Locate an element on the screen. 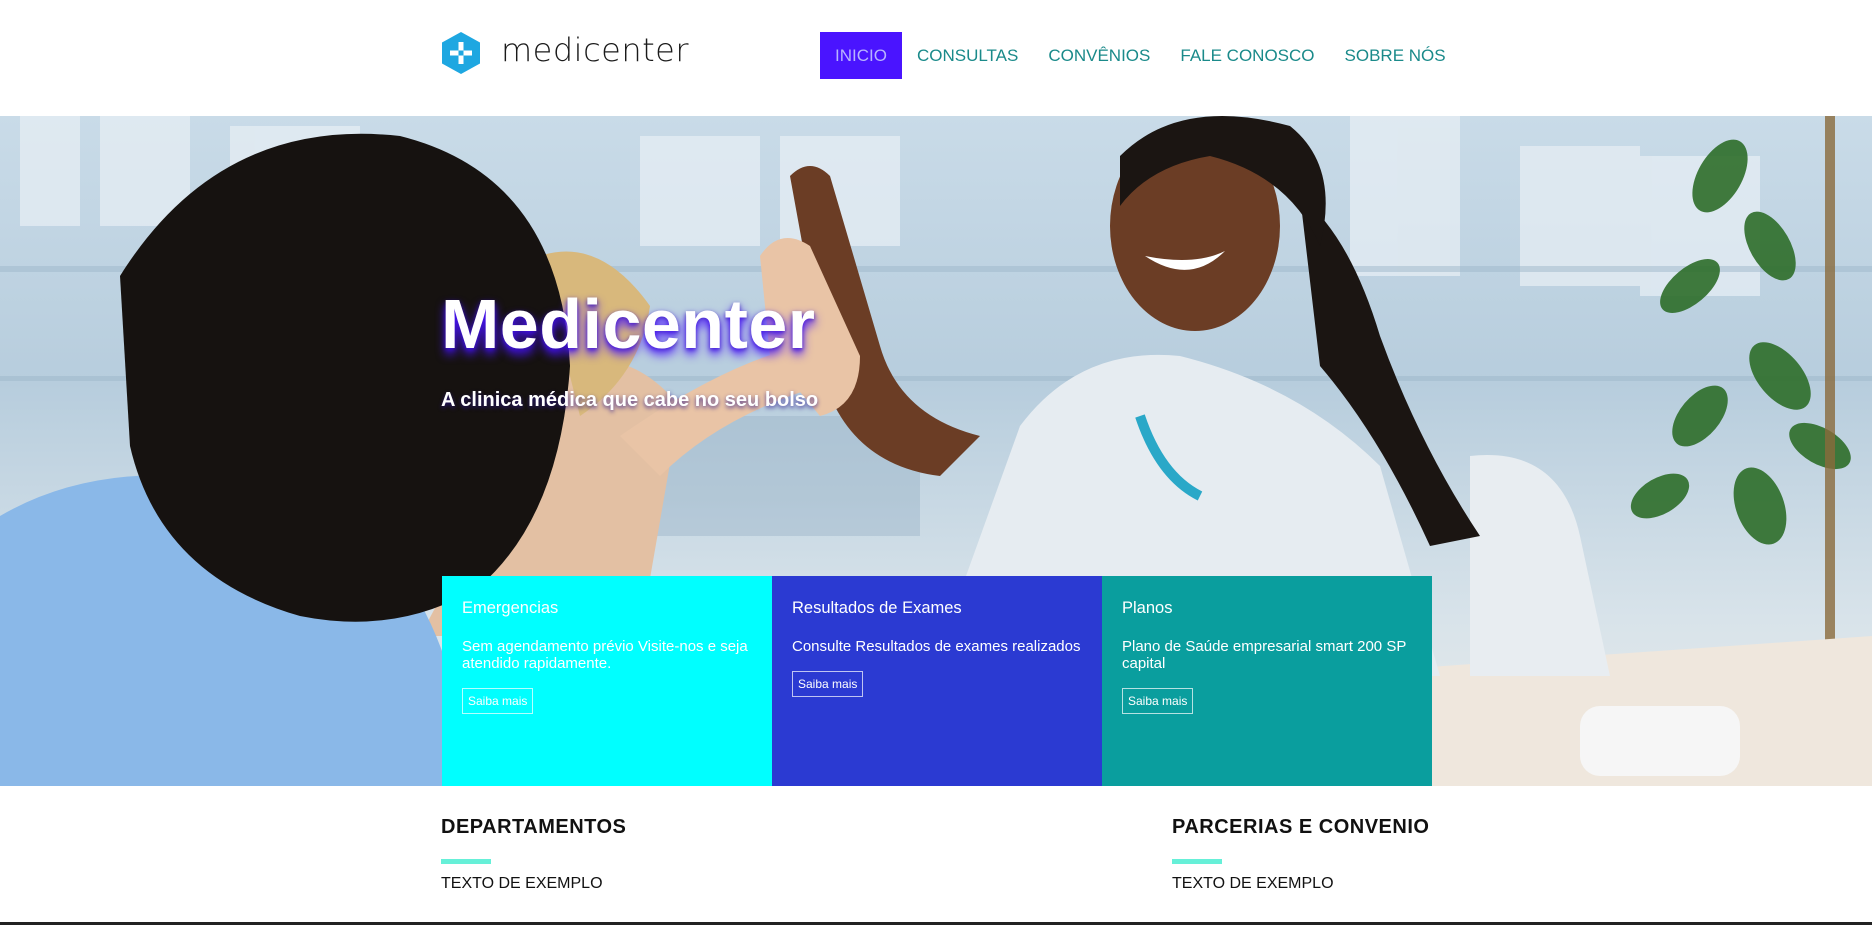 The image size is (1872, 925). card-title: Planos is located at coordinates (1147, 608).